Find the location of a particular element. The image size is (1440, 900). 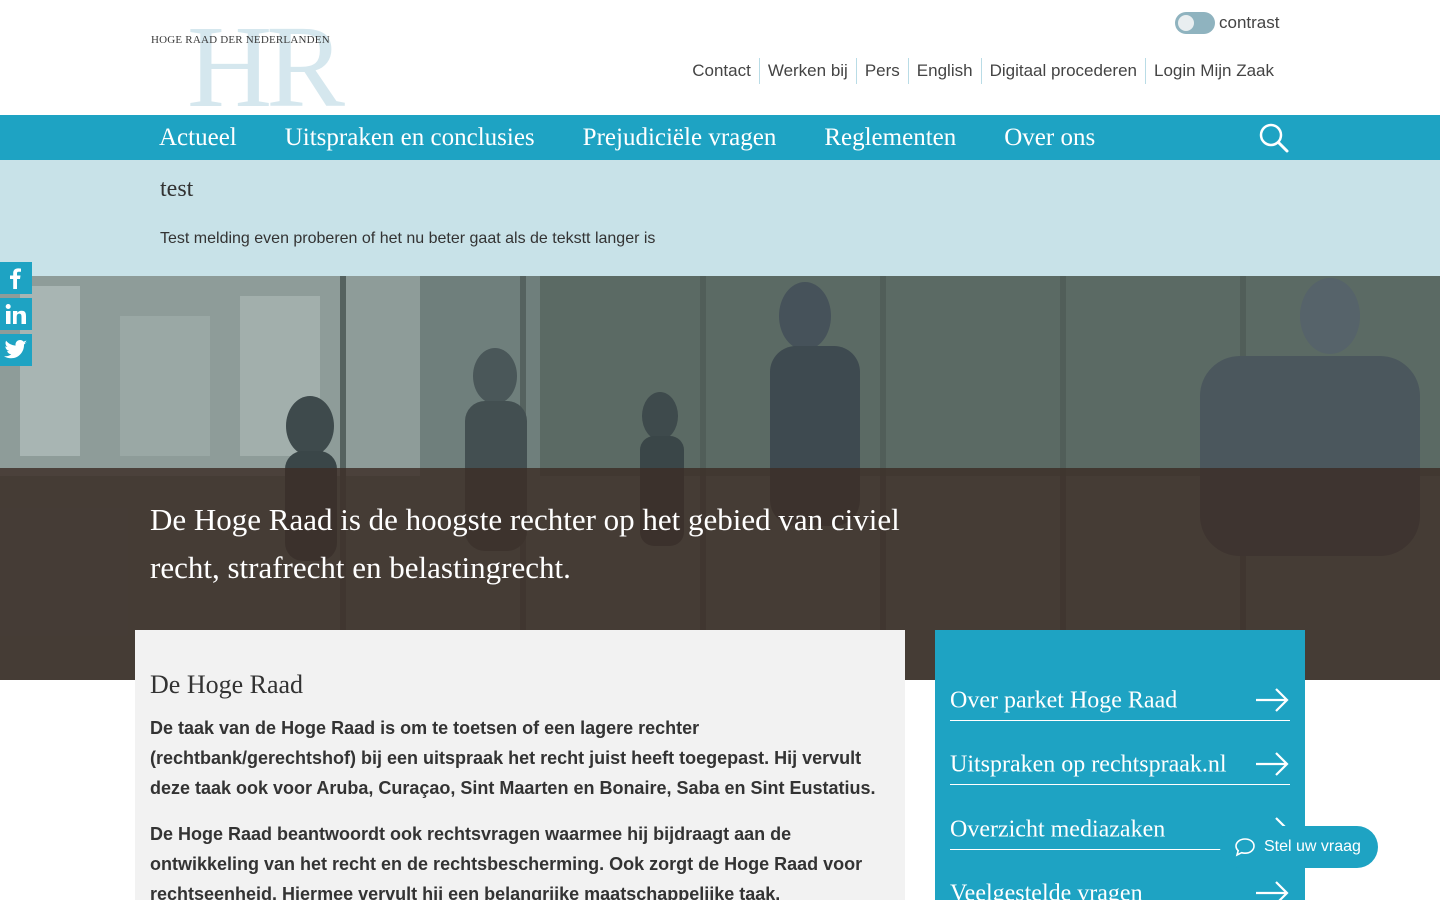

twitter-icon is located at coordinates (16, 350).